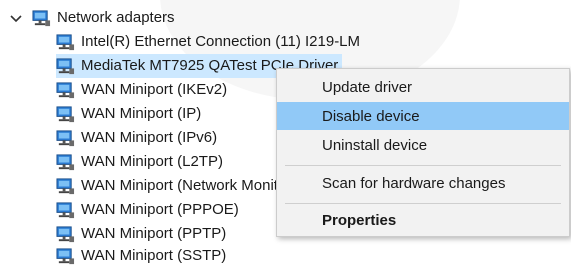 The width and height of the screenshot is (571, 268). I want to click on tree-item-label: WAN Miniport (PPPOE), so click(160, 209).